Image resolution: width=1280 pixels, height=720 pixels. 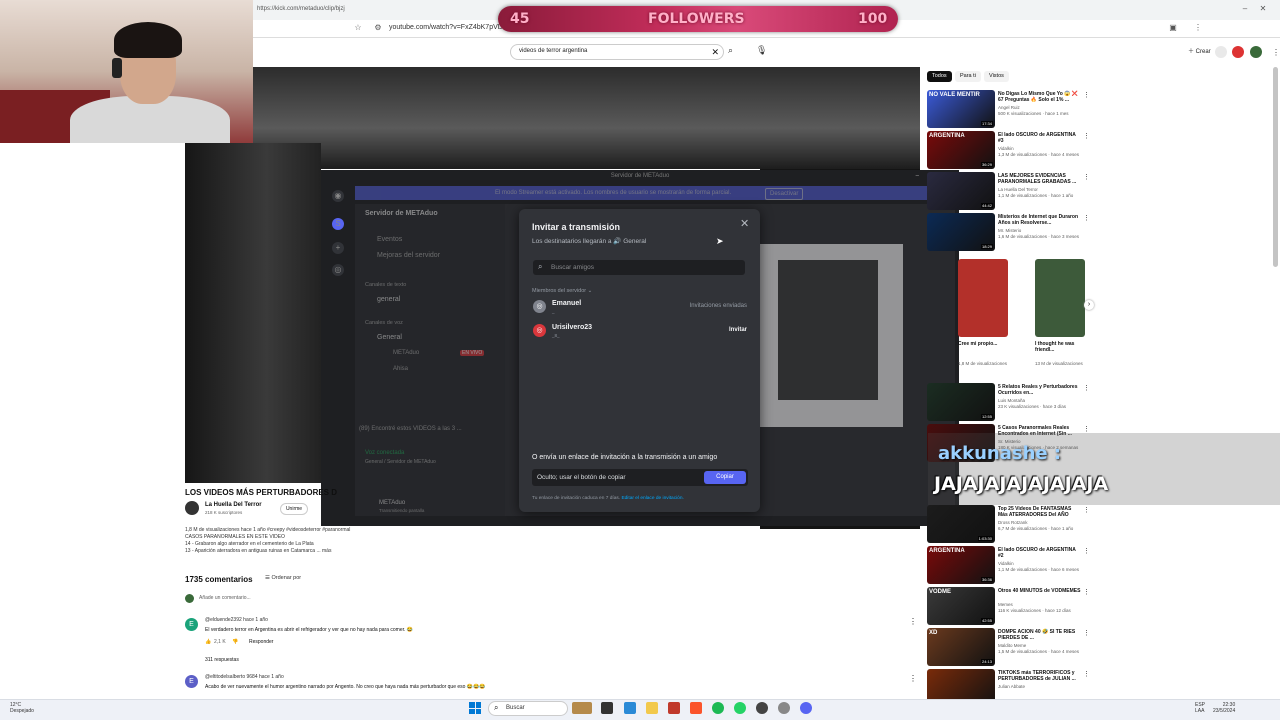 I want to click on youtube-search-input: videos de terror argentina ✕, so click(x=617, y=52).